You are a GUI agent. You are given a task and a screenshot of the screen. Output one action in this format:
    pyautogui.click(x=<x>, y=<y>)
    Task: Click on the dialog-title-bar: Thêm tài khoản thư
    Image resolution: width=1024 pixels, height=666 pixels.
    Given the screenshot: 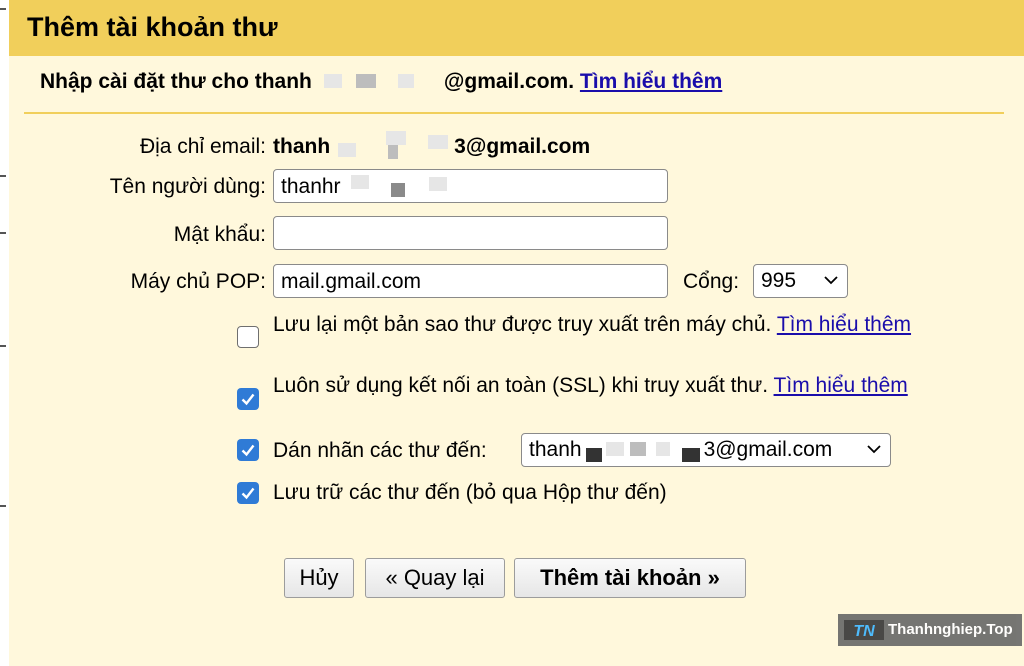 What is the action you would take?
    pyautogui.click(x=516, y=28)
    